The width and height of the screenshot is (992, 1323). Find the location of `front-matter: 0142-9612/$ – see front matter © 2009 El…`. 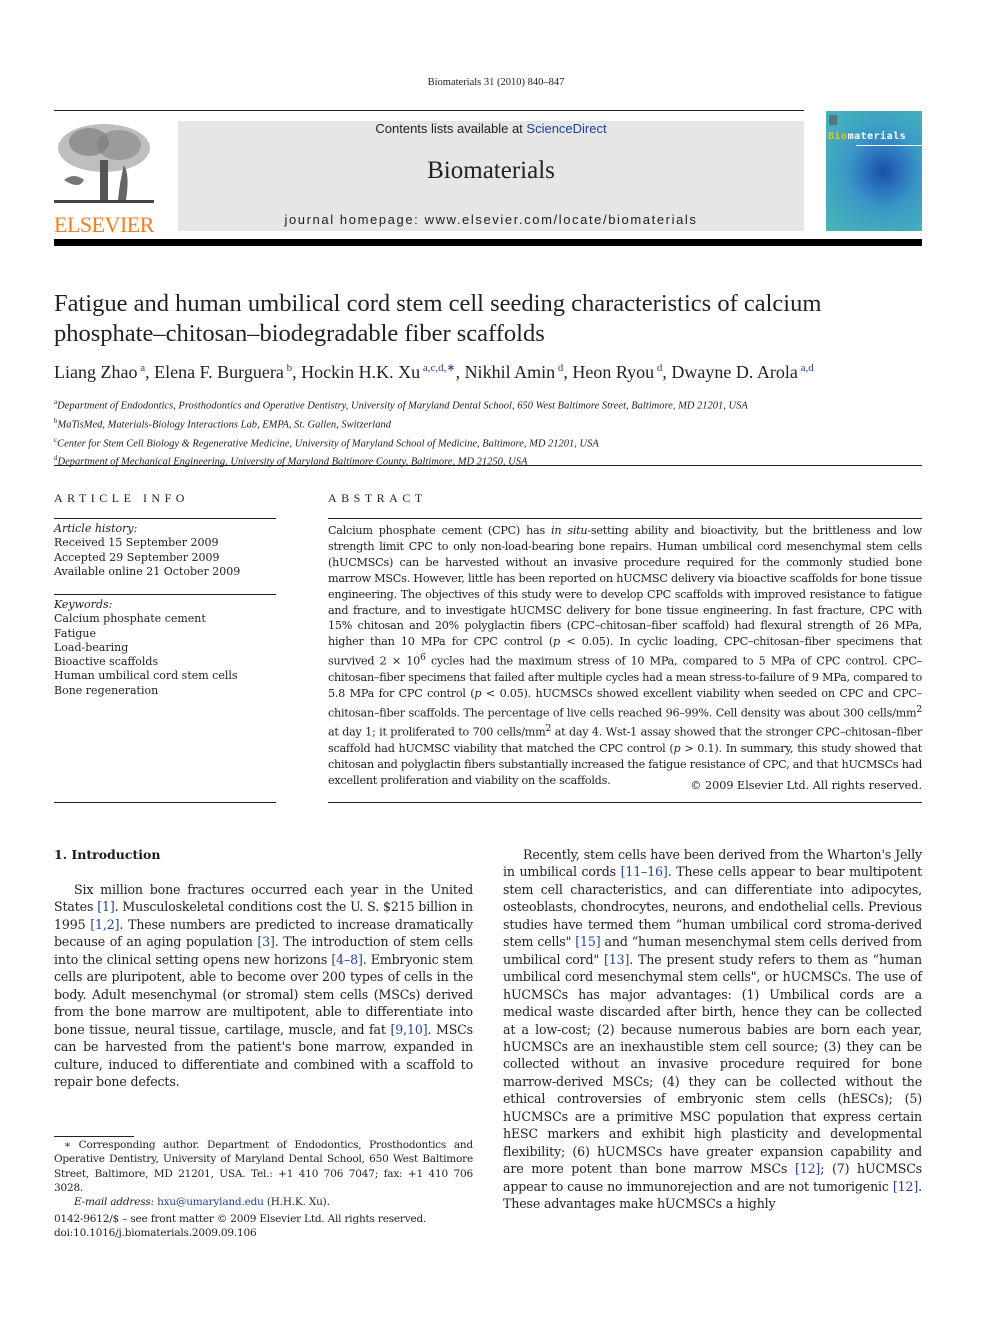

front-matter: 0142-9612/$ – see front matter © 2009 El… is located at coordinates (263, 1226).